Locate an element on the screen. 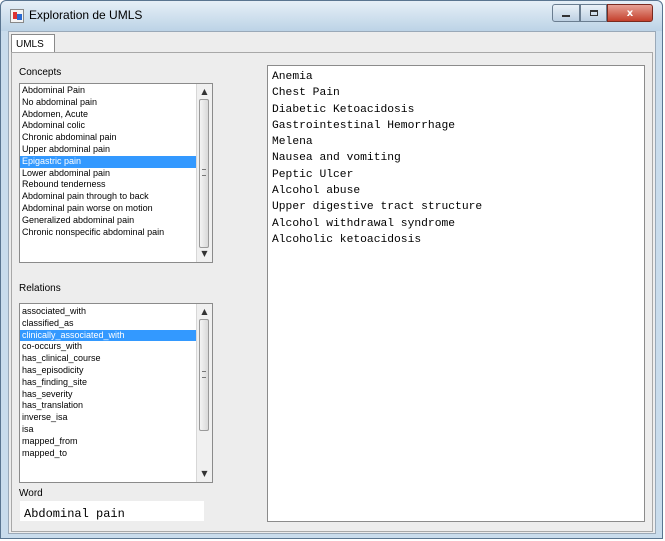 This screenshot has height=541, width=665. relation-list-item: has_severity is located at coordinates (108, 395).